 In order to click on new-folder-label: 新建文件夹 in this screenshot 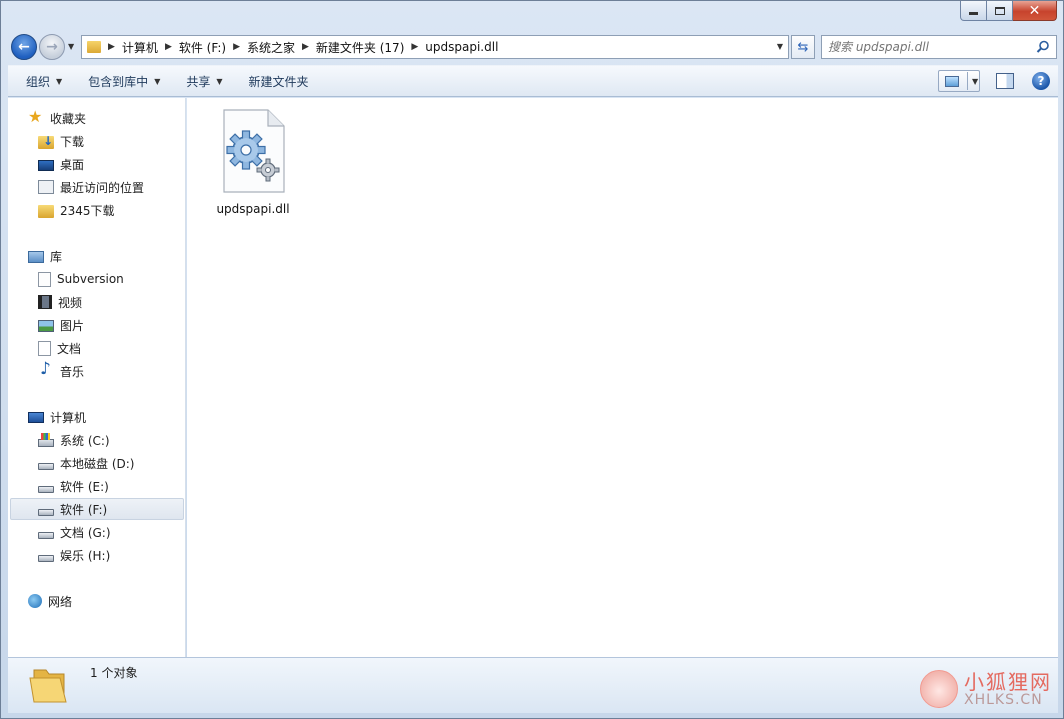, I will do `click(278, 81)`.